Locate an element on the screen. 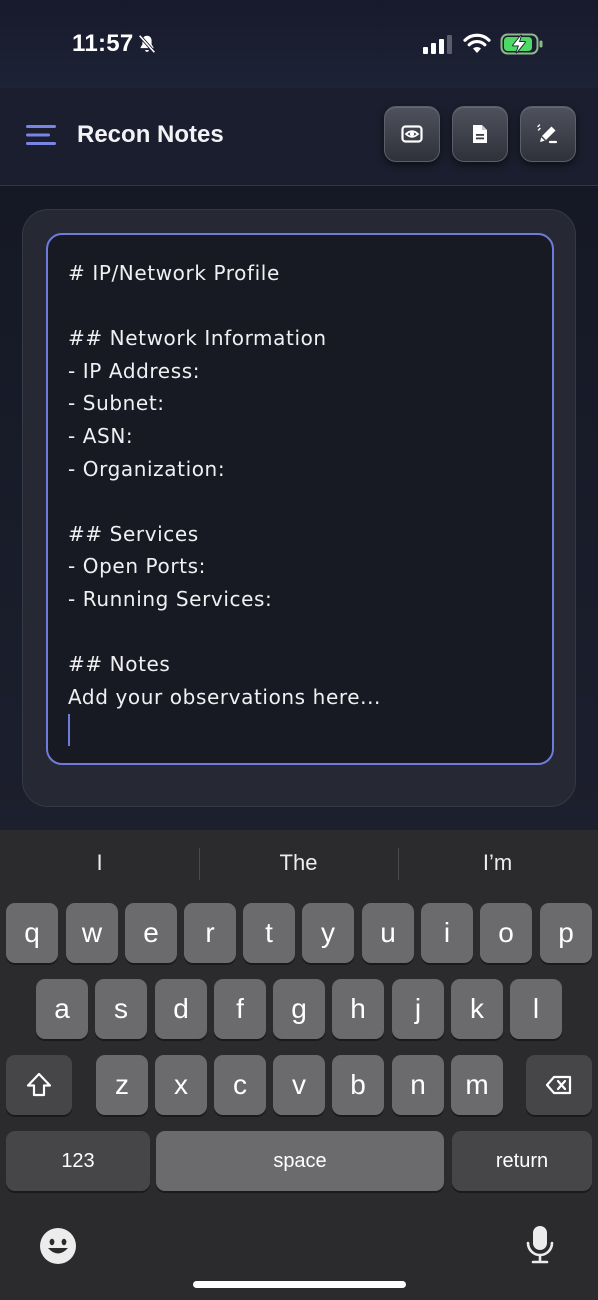 Image resolution: width=598 pixels, height=1300 pixels. key-p: p is located at coordinates (566, 933).